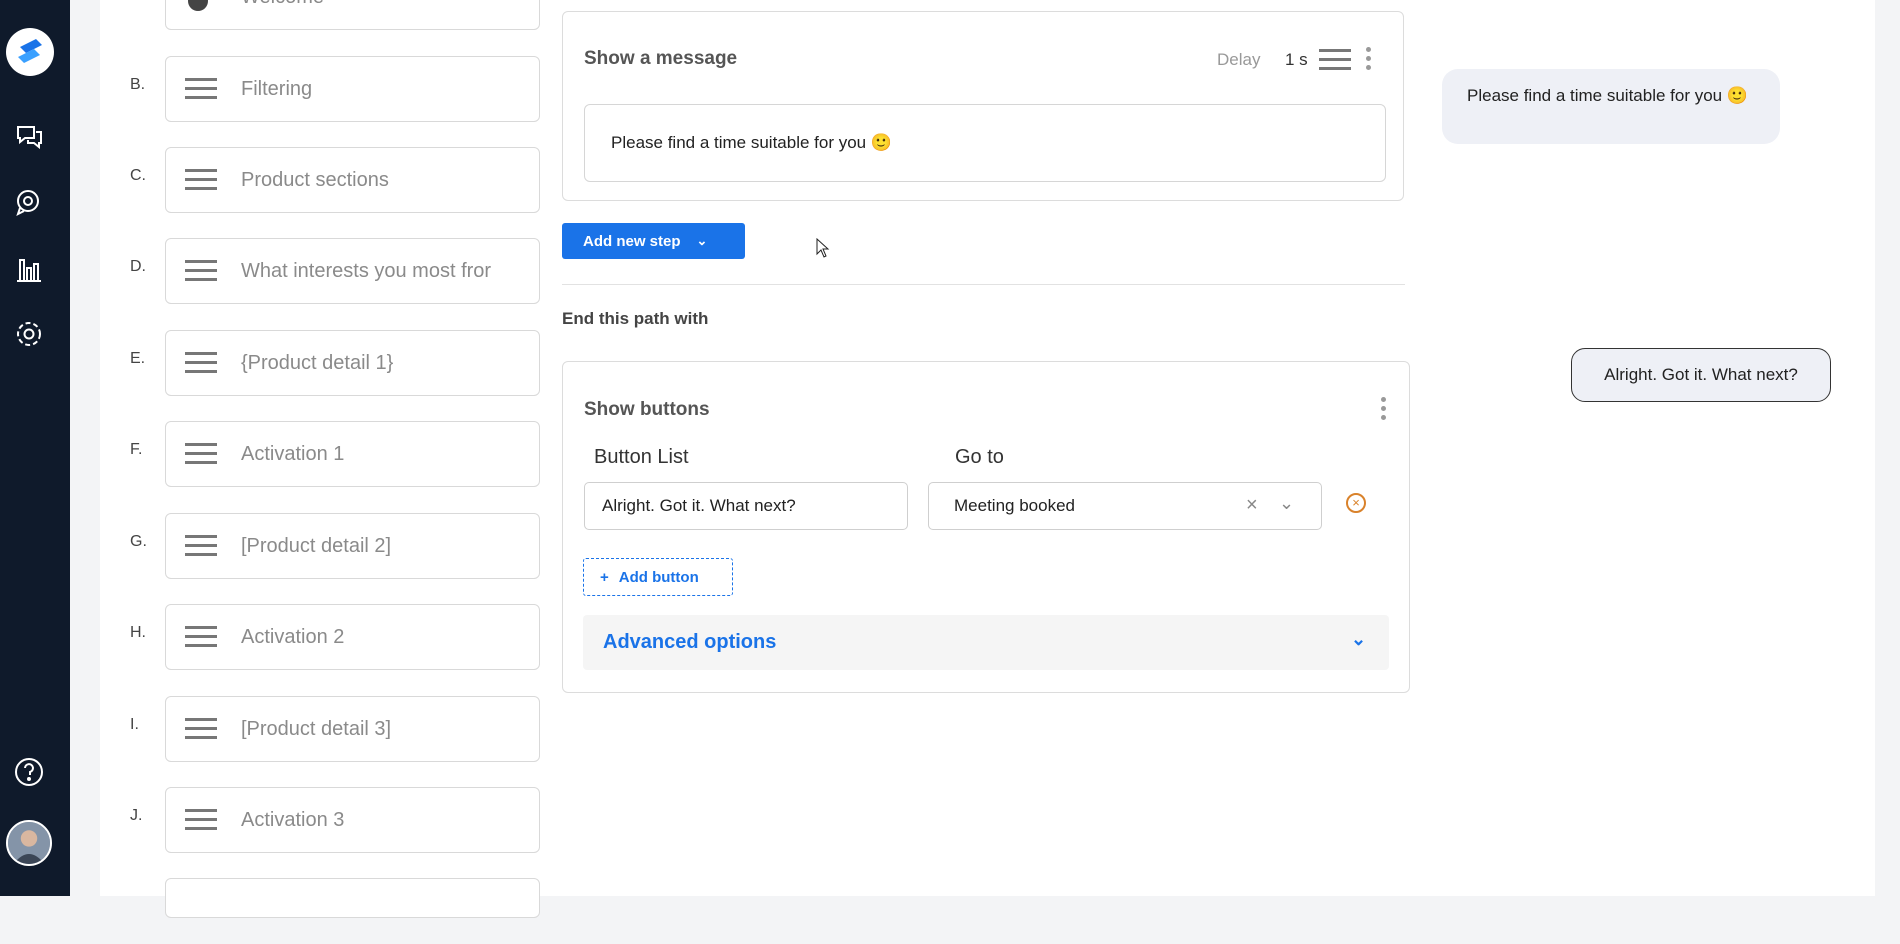  What do you see at coordinates (293, 454) in the screenshot?
I see `step-label: Activation 1` at bounding box center [293, 454].